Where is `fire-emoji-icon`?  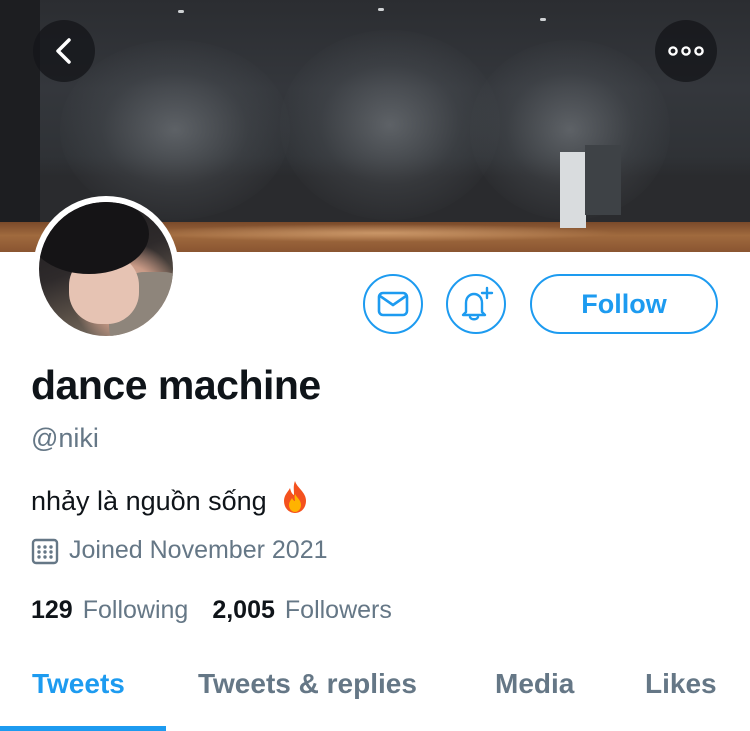
fire-emoji-icon is located at coordinates (295, 500).